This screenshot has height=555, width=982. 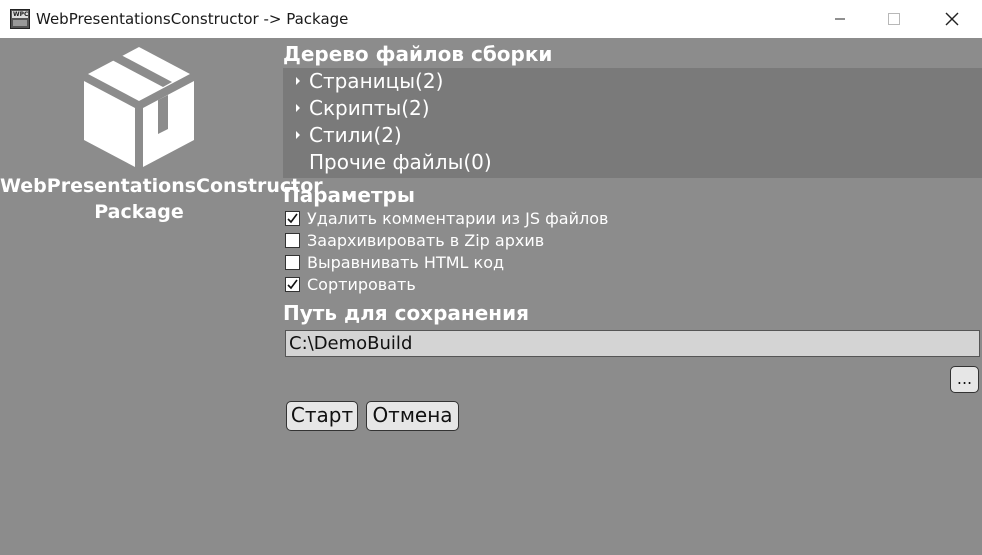 What do you see at coordinates (406, 262) in the screenshot?
I see `option-label: Выравнивать HTML код` at bounding box center [406, 262].